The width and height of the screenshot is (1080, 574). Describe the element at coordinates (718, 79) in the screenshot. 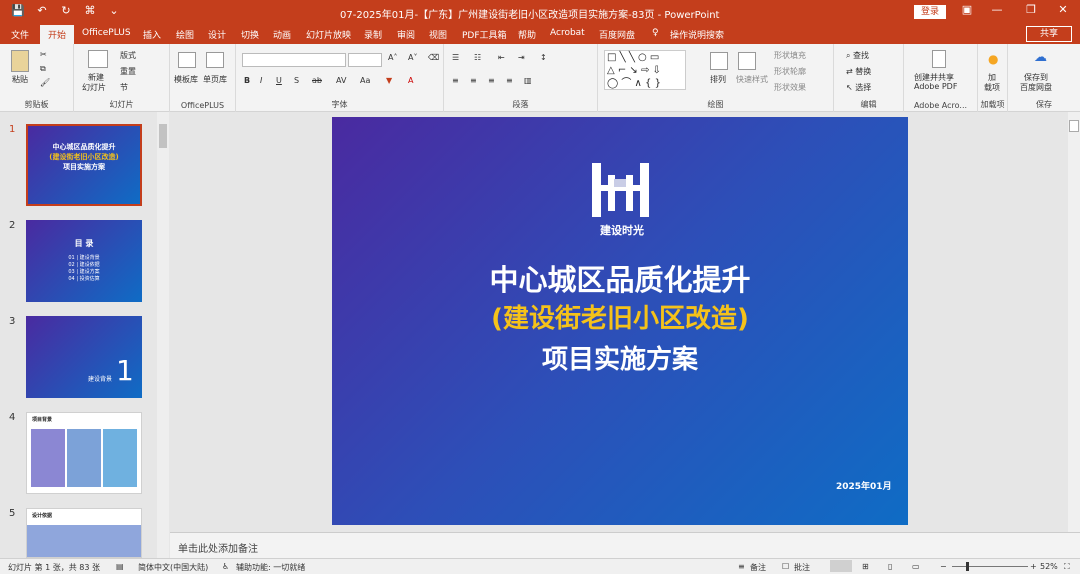

I see `arrange-button: 排列` at that location.